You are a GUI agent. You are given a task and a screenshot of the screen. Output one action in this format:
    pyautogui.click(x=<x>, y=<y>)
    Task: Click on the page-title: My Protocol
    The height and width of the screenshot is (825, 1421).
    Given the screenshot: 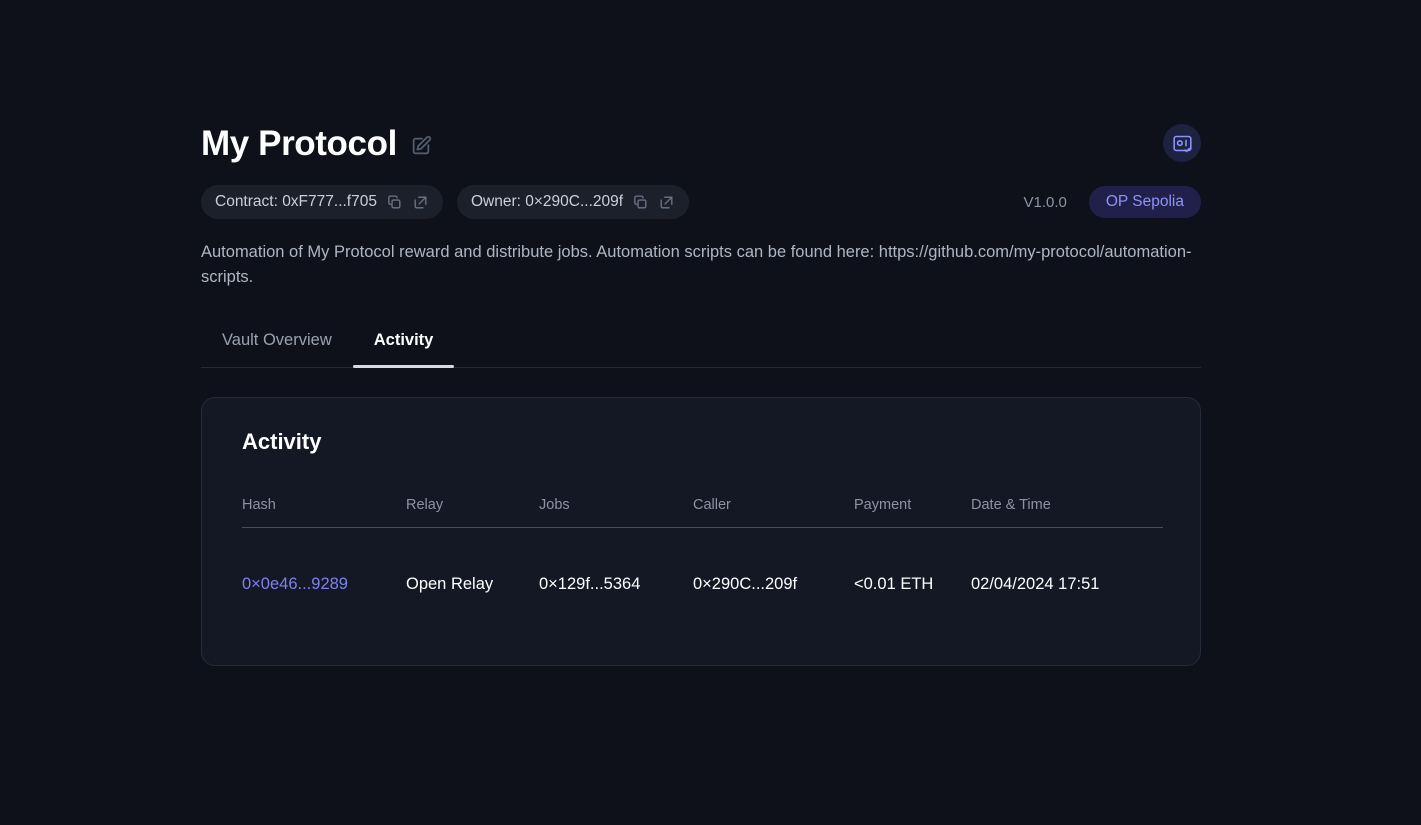 What is the action you would take?
    pyautogui.click(x=299, y=143)
    